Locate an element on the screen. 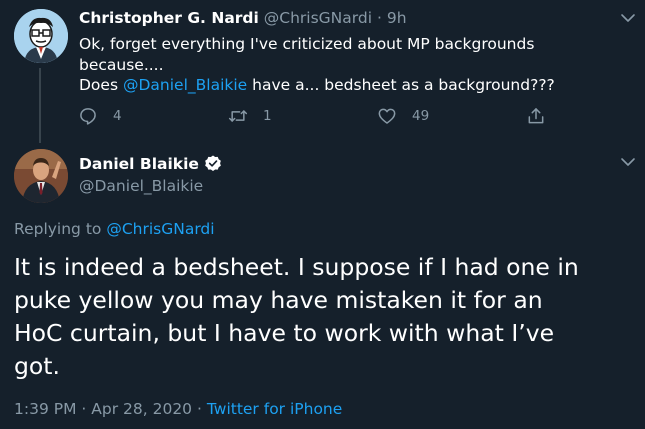 This screenshot has width=645, height=429. reply-author-row: Daniel Blaikie is located at coordinates (151, 164).